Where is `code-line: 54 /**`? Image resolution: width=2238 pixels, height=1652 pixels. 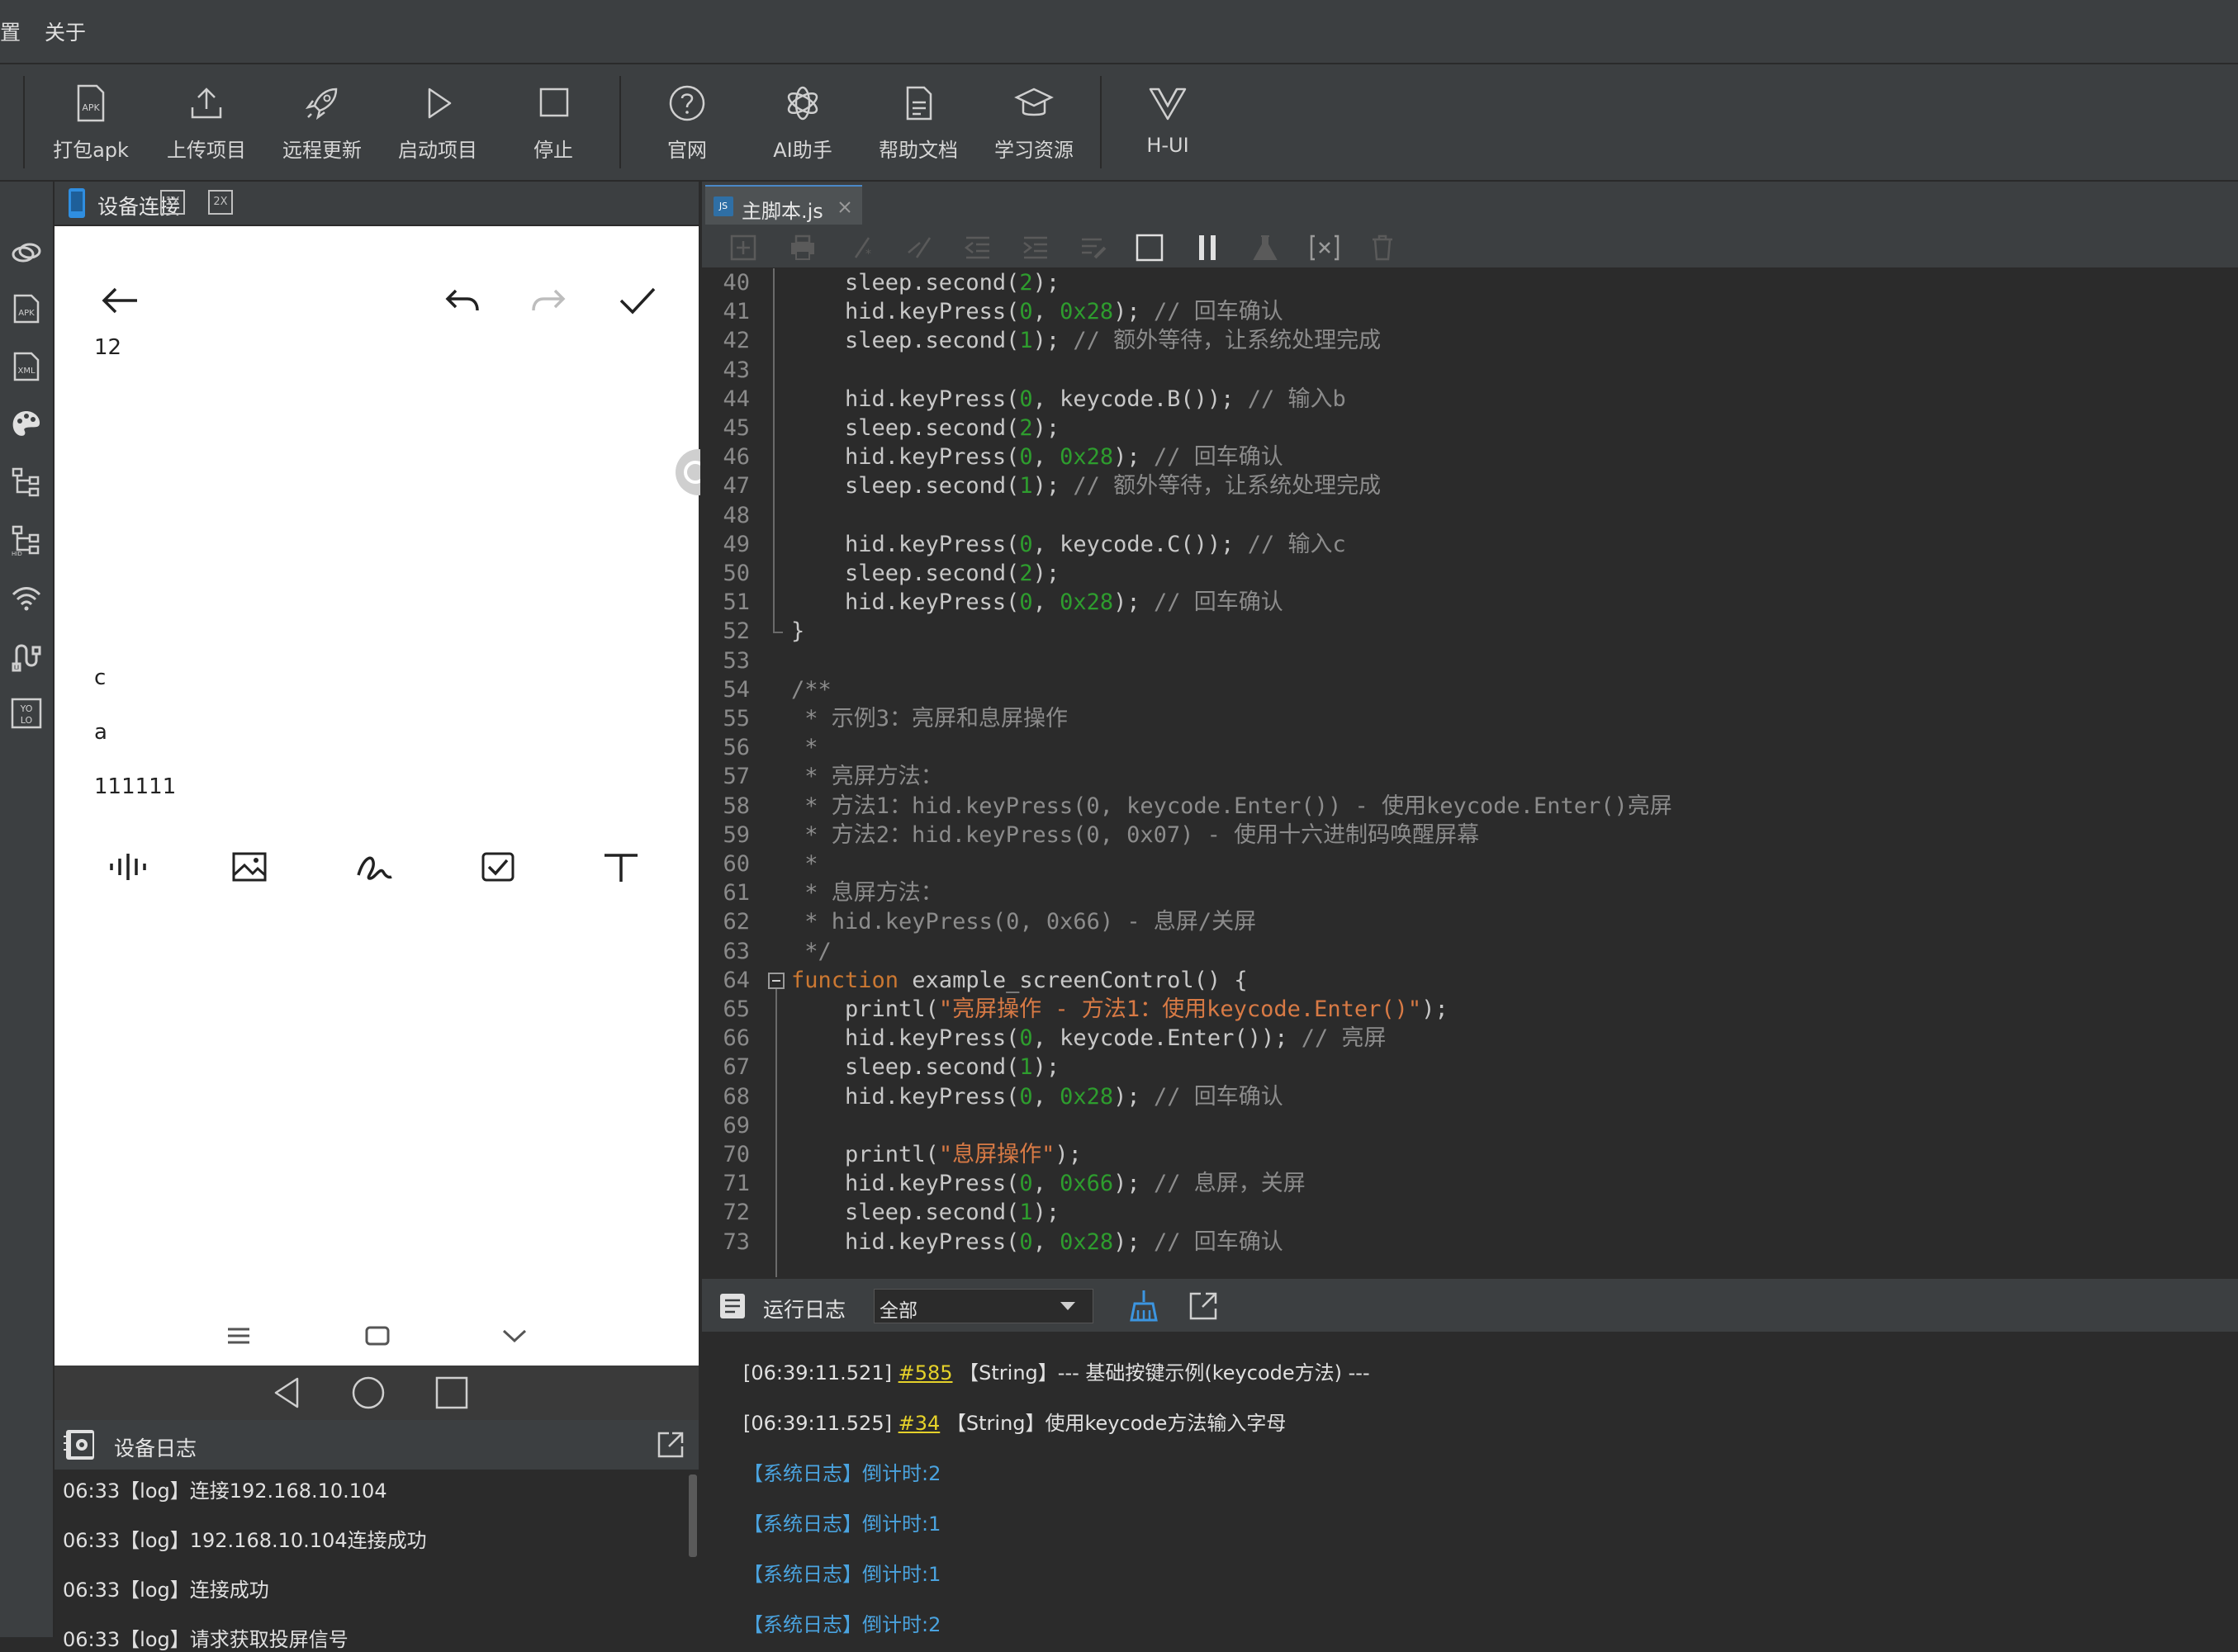 code-line: 54 /** is located at coordinates (1470, 689).